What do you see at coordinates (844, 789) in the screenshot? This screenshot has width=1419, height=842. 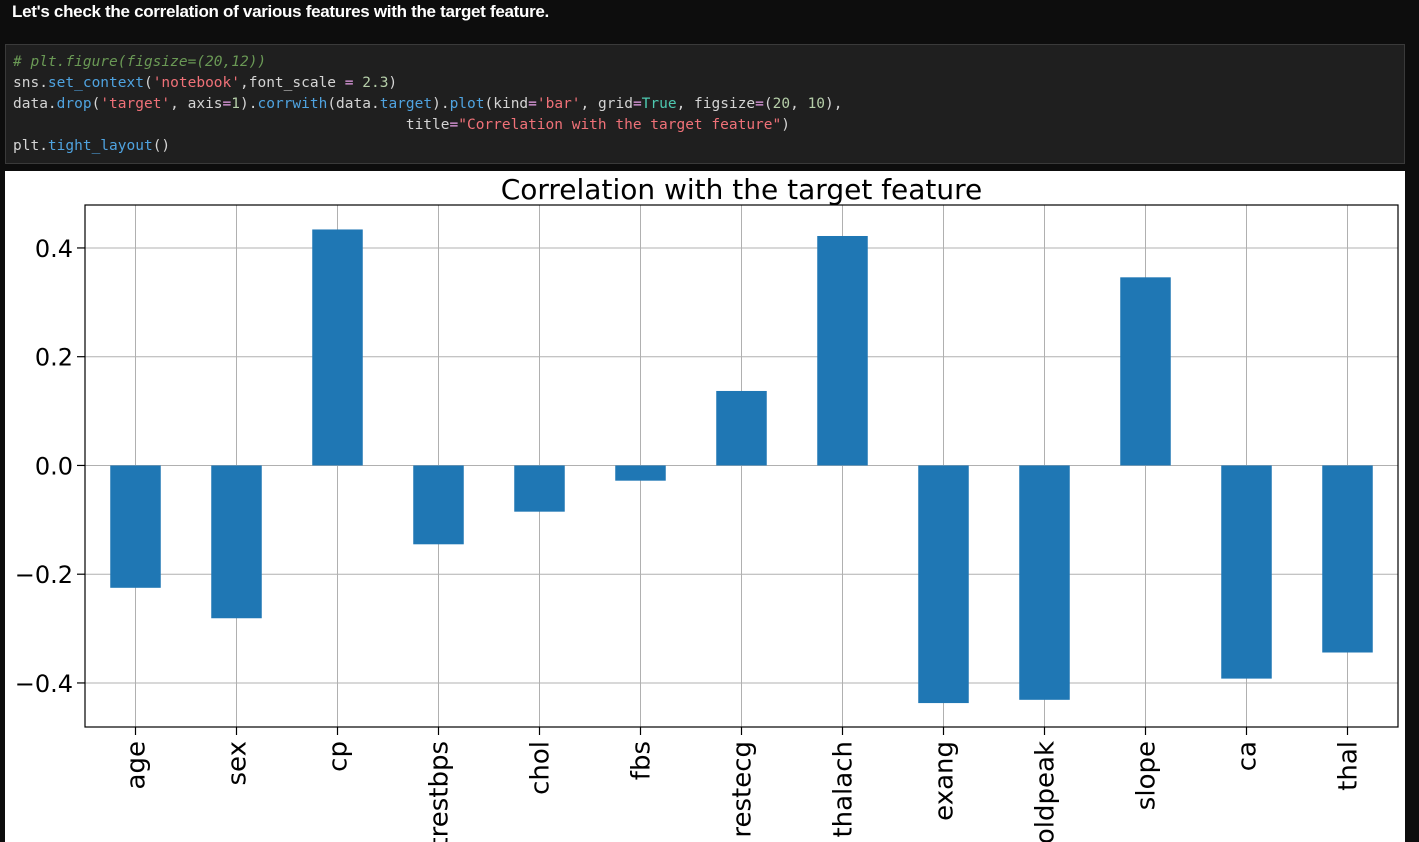 I see `x-tick-label: thalach` at bounding box center [844, 789].